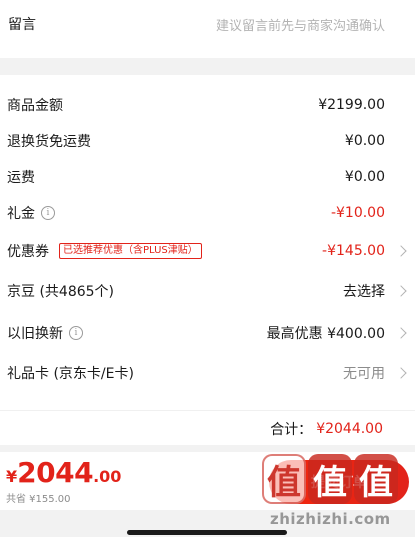 The width and height of the screenshot is (415, 537). What do you see at coordinates (207, 481) in the screenshot?
I see `bottom-bar: ¥ 2044 .00 共省 ¥155.00 提交订单` at bounding box center [207, 481].